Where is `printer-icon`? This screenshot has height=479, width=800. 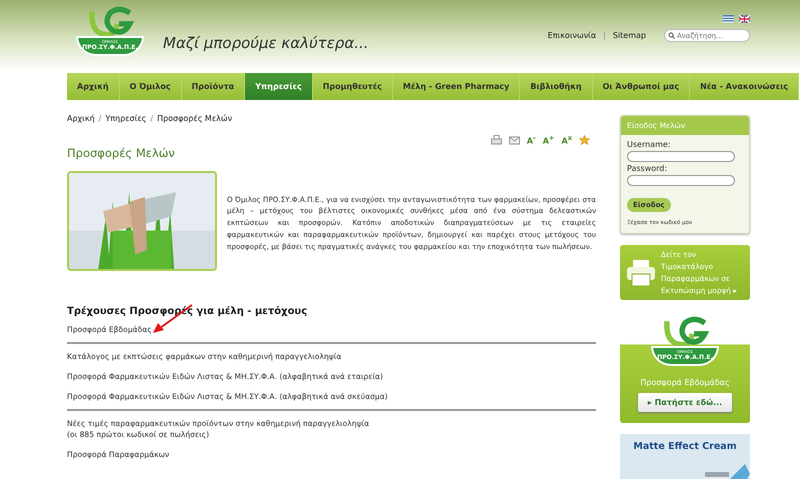 printer-icon is located at coordinates (641, 272).